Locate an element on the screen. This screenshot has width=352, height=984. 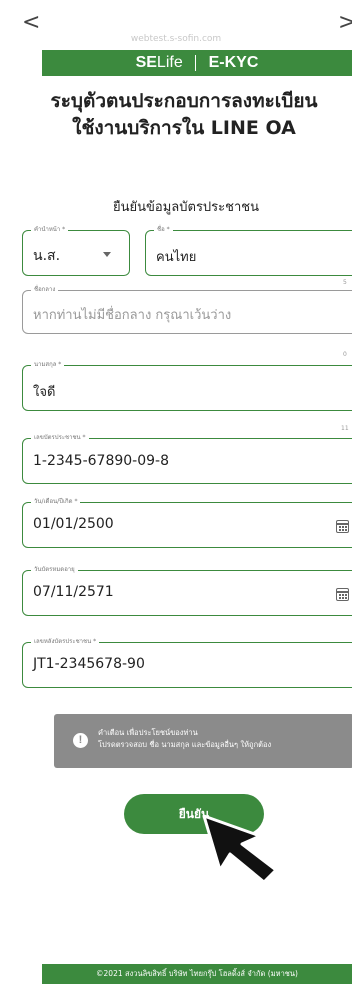
prefix-select: คำนำหน้า * น.ส. is located at coordinates (76, 250).